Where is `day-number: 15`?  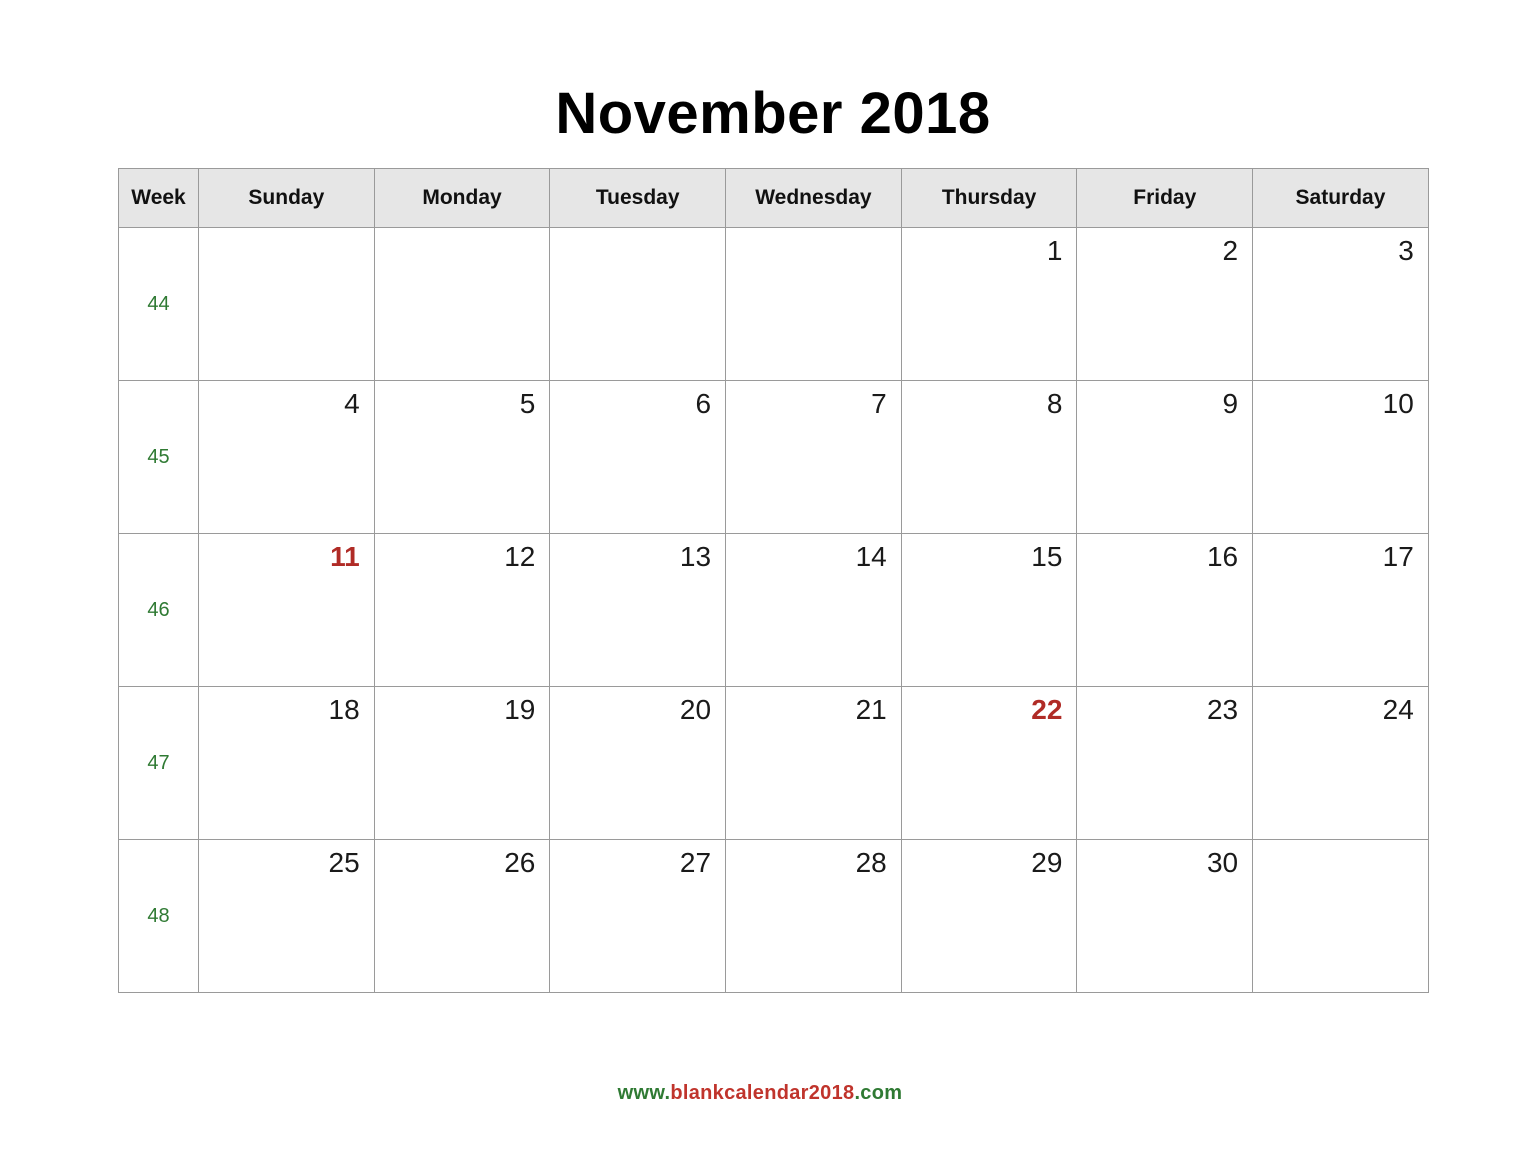 day-number: 15 is located at coordinates (1047, 556).